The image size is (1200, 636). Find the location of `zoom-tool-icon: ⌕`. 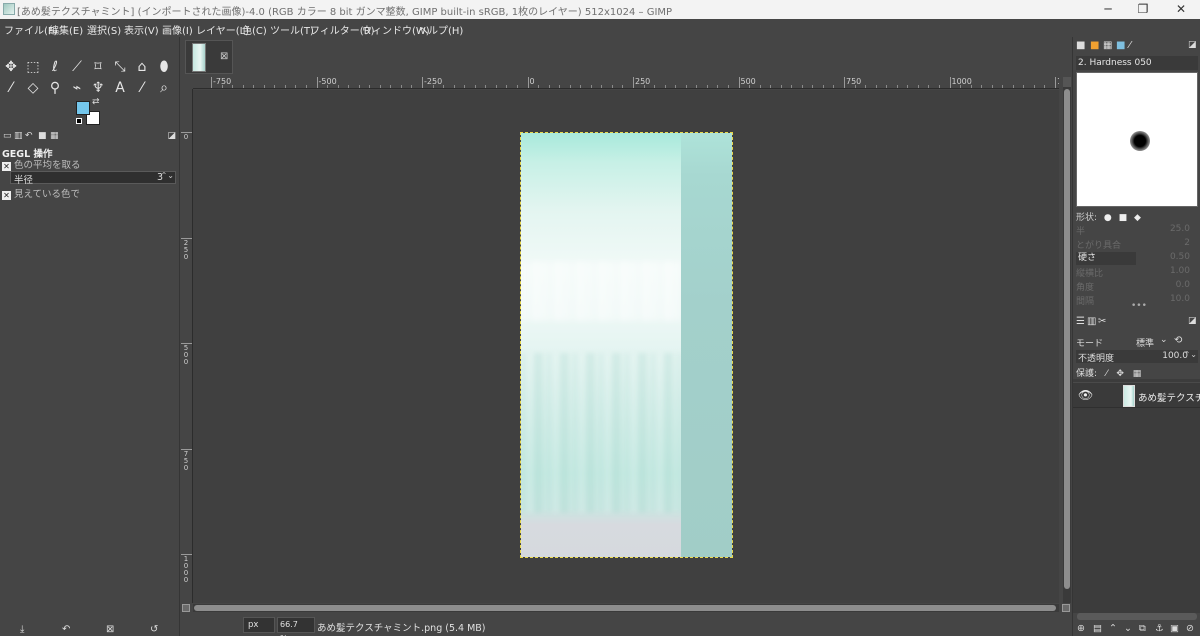

zoom-tool-icon: ⌕ is located at coordinates (164, 88).